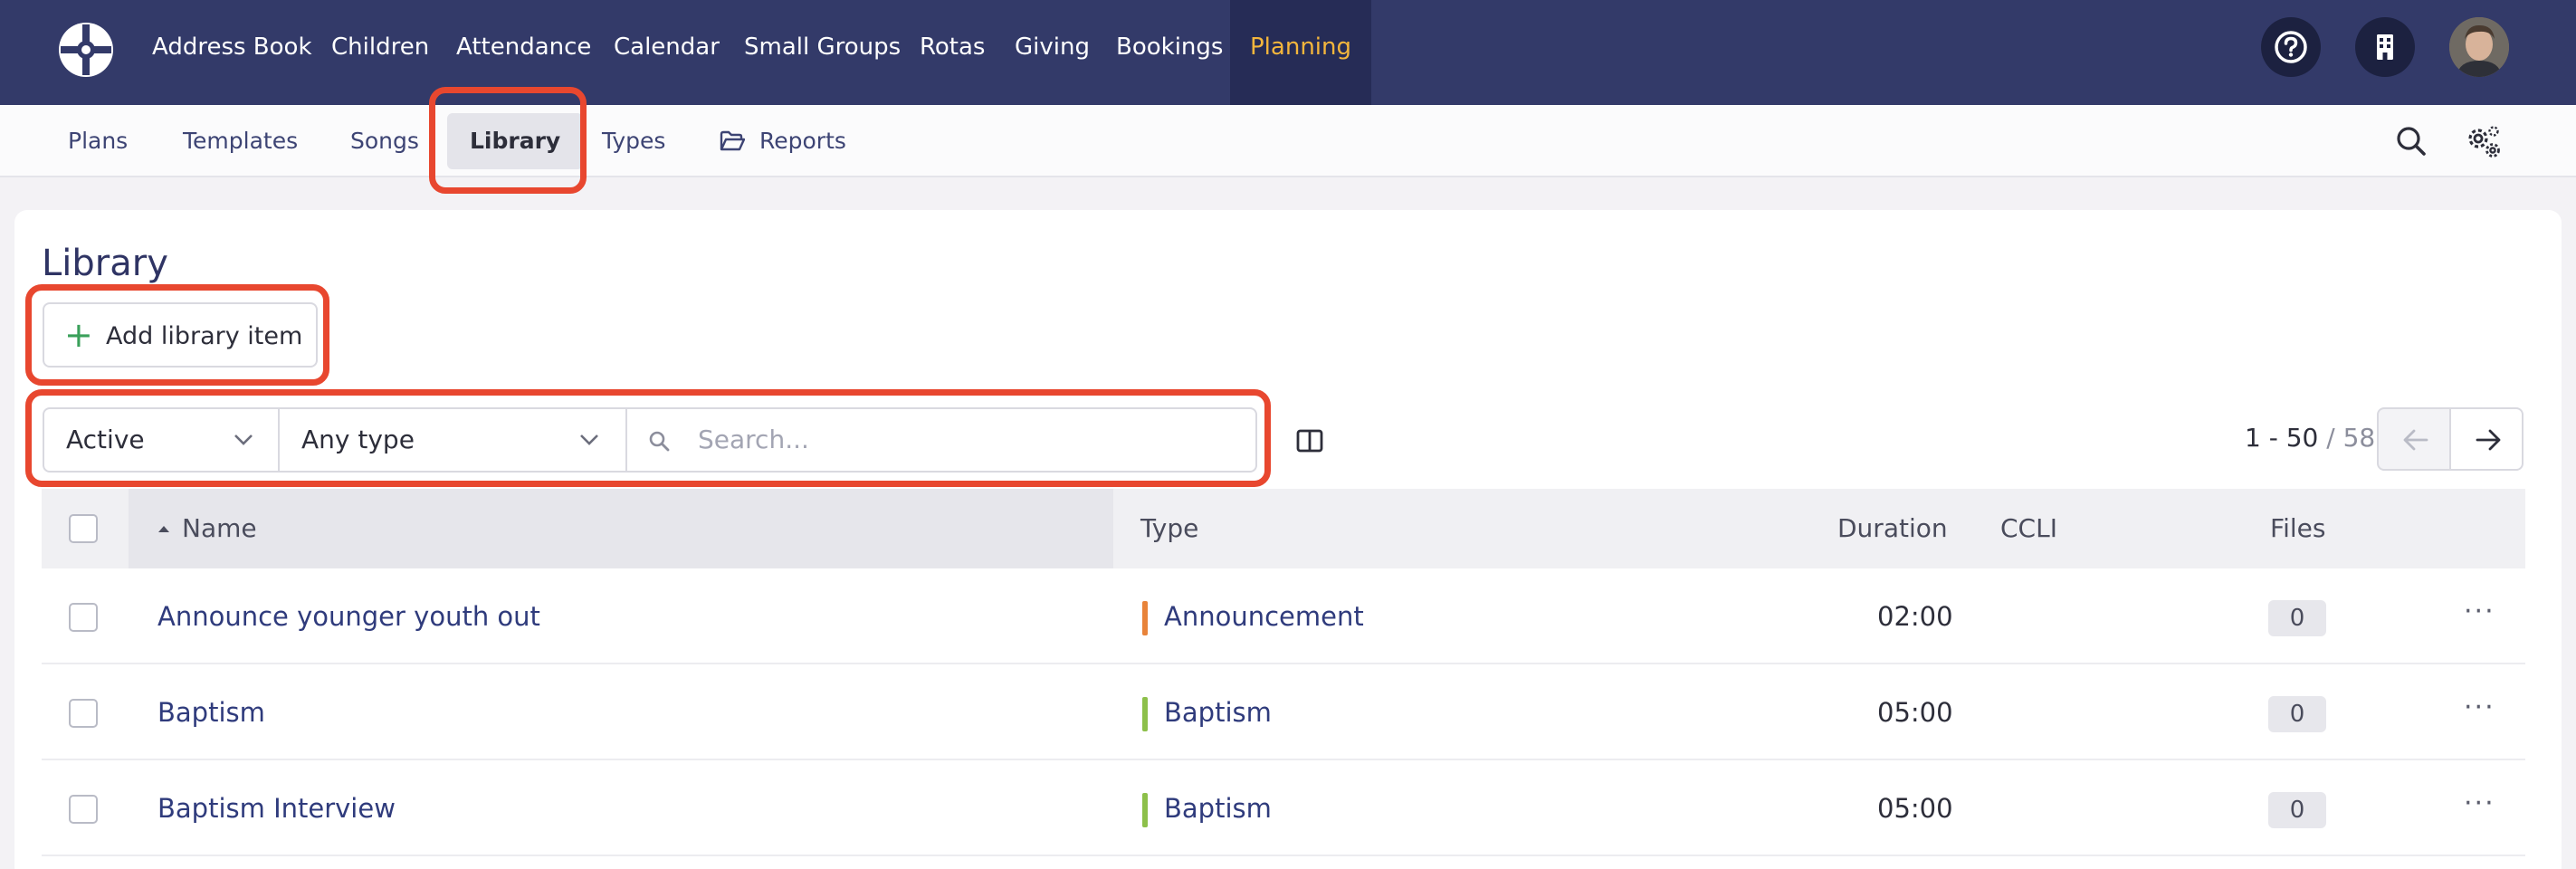 This screenshot has width=2576, height=869. I want to click on tab-types: Types, so click(634, 141).